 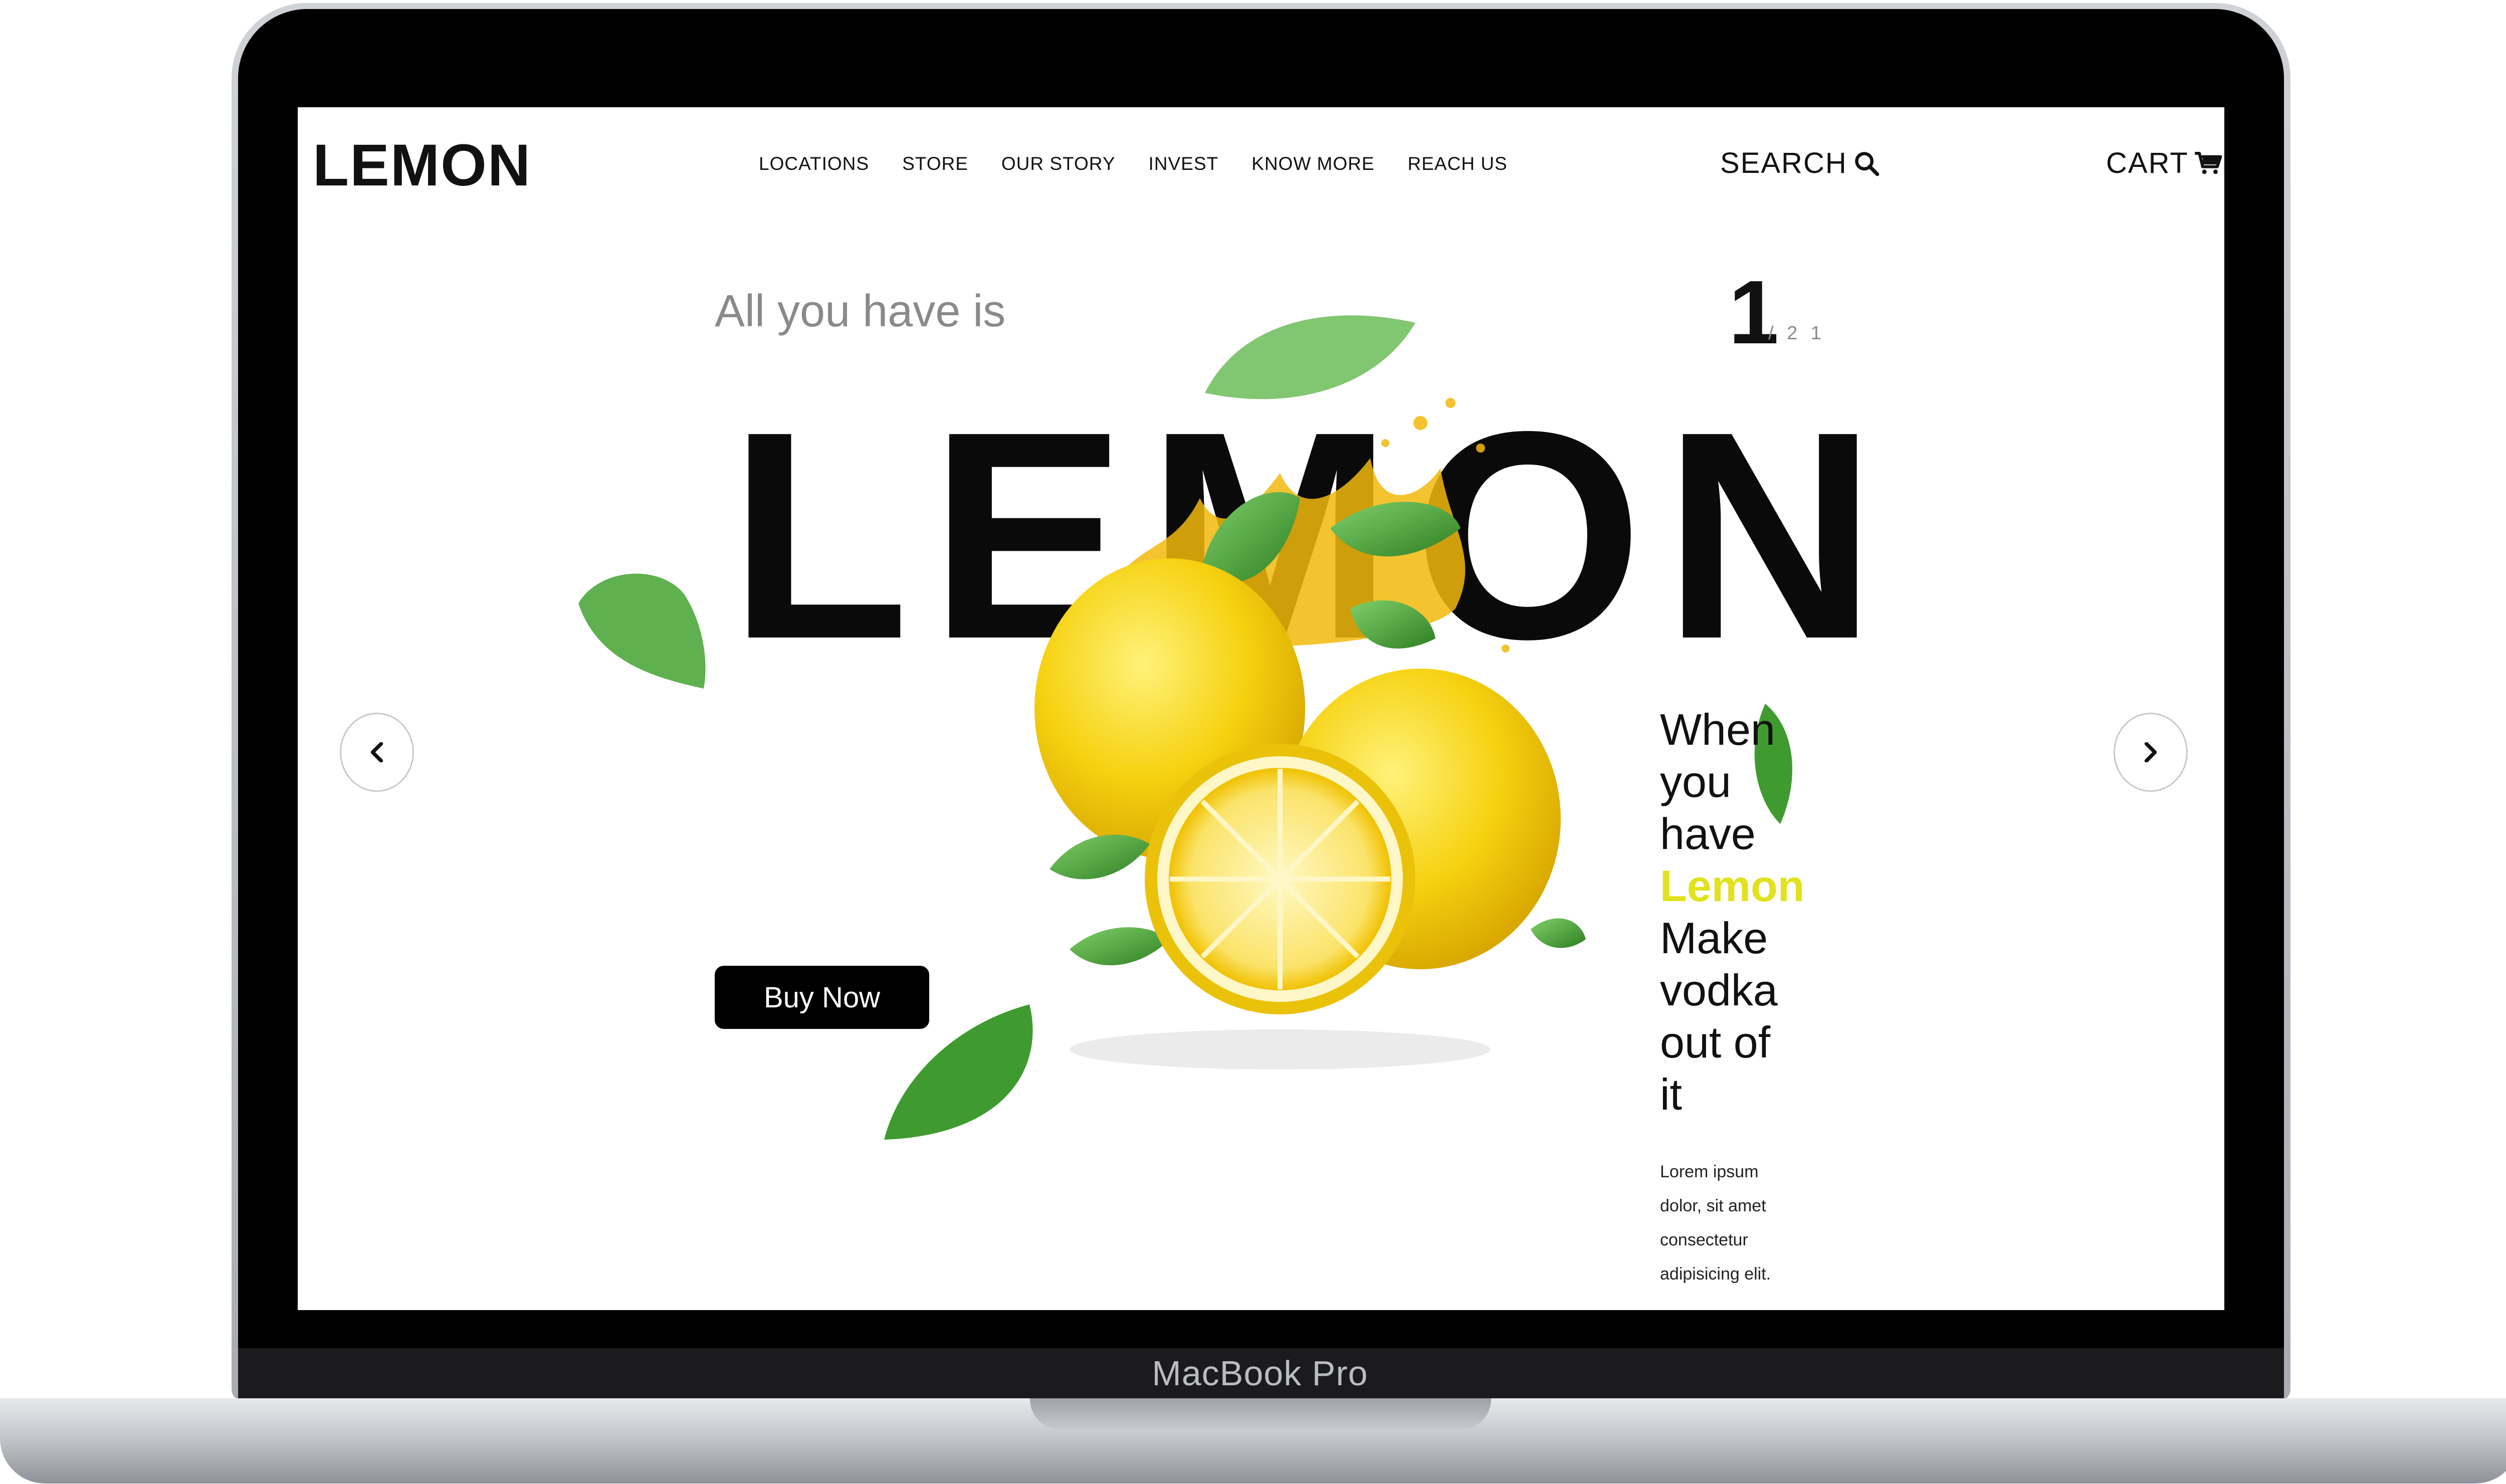 What do you see at coordinates (822, 997) in the screenshot?
I see `buy-now-button: Buy Now` at bounding box center [822, 997].